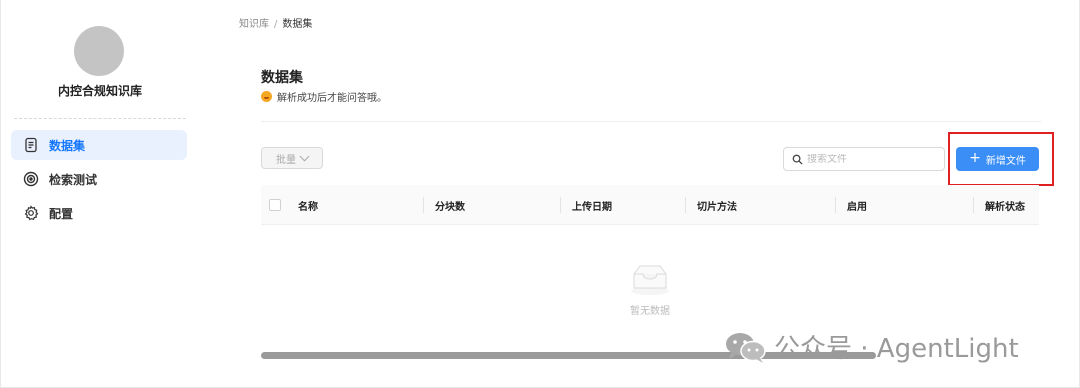  Describe the element at coordinates (100, 118) in the screenshot. I see `sidebar-divider` at that location.